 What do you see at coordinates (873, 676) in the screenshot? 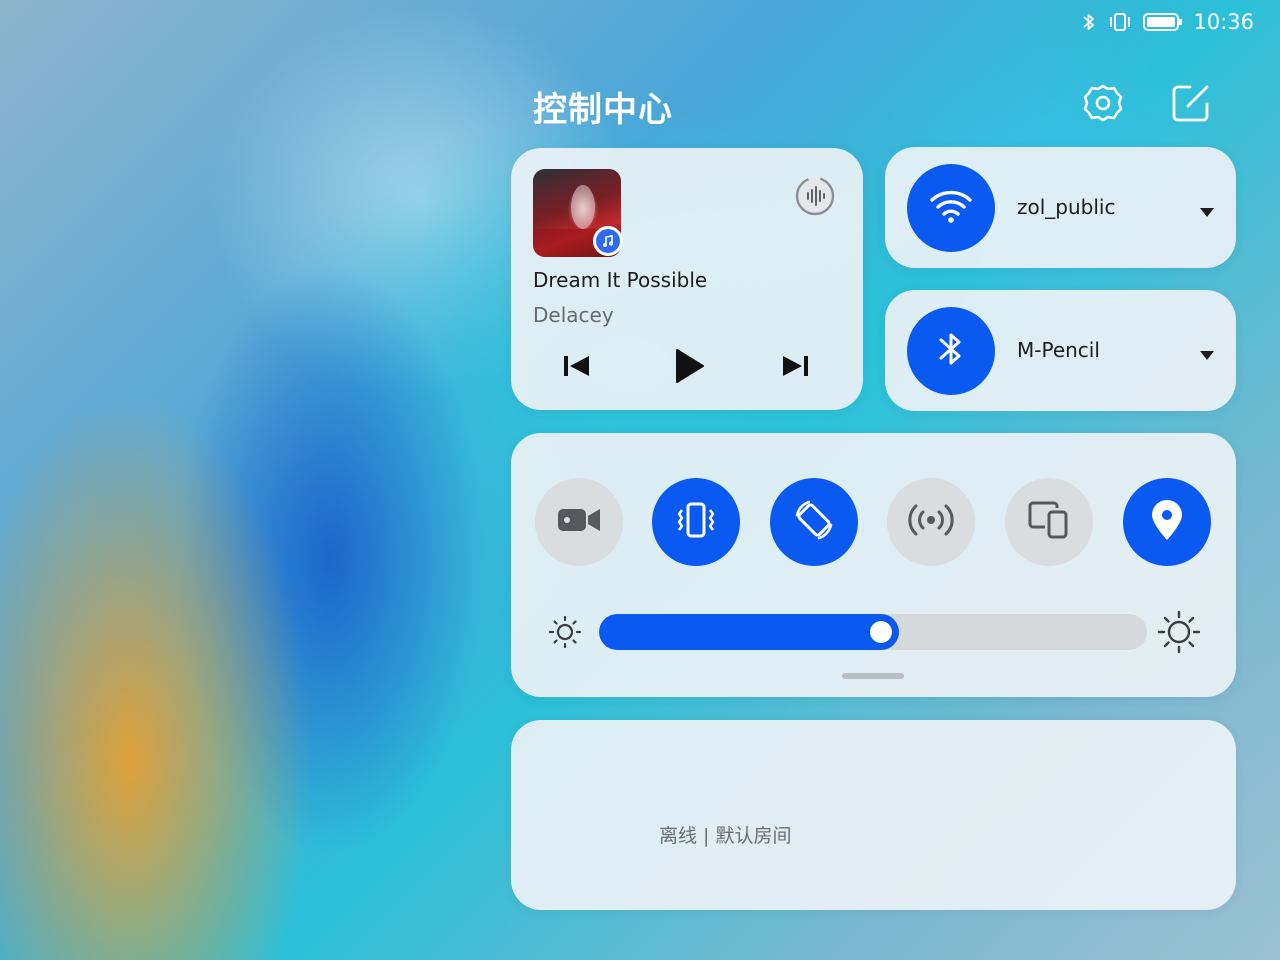
I see `expand-handle` at bounding box center [873, 676].